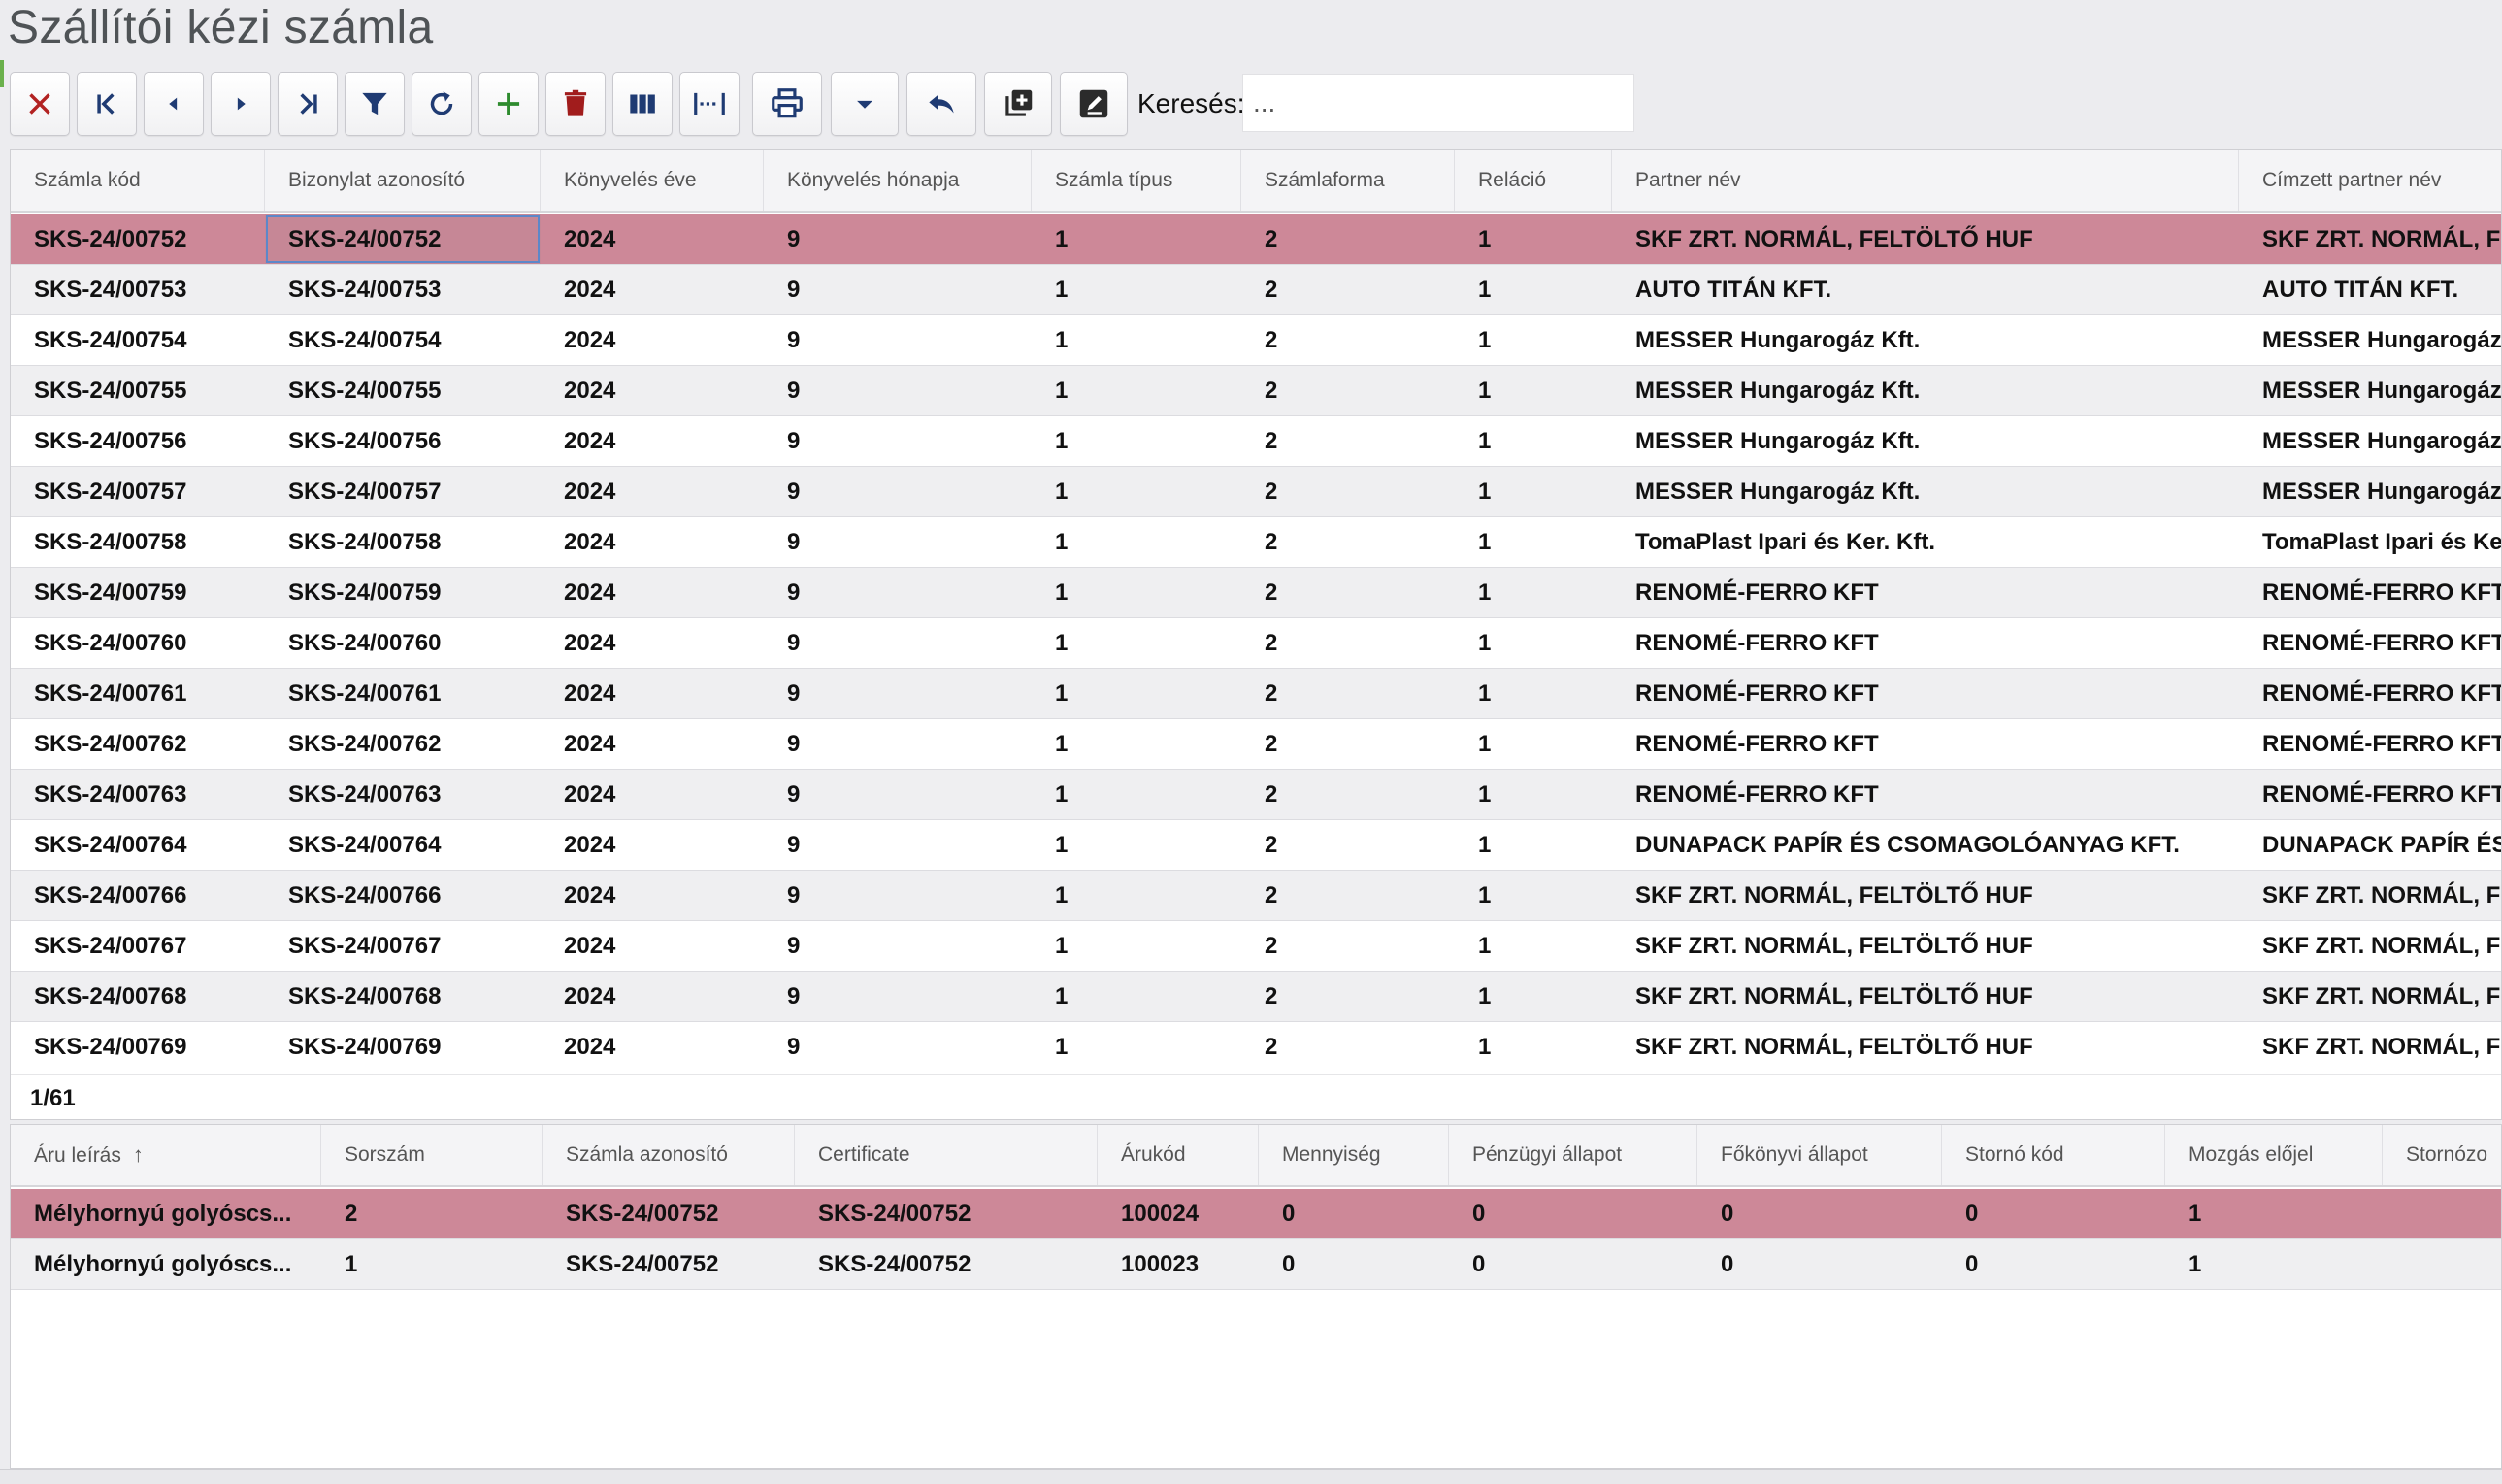  I want to click on column-header-posting-year: Könyvelés éve, so click(652, 180).